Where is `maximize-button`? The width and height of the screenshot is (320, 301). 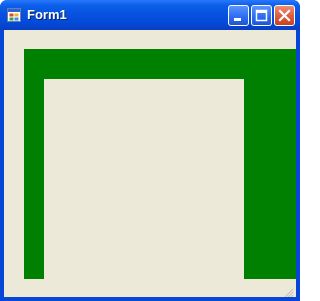 maximize-button is located at coordinates (261, 15).